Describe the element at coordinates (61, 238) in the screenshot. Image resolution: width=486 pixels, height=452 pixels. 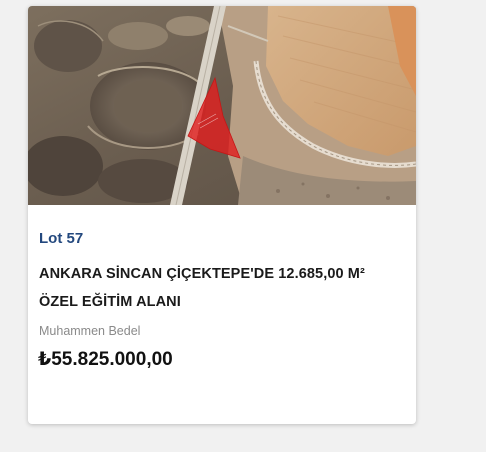
I see `lot-number: Lot 57` at that location.